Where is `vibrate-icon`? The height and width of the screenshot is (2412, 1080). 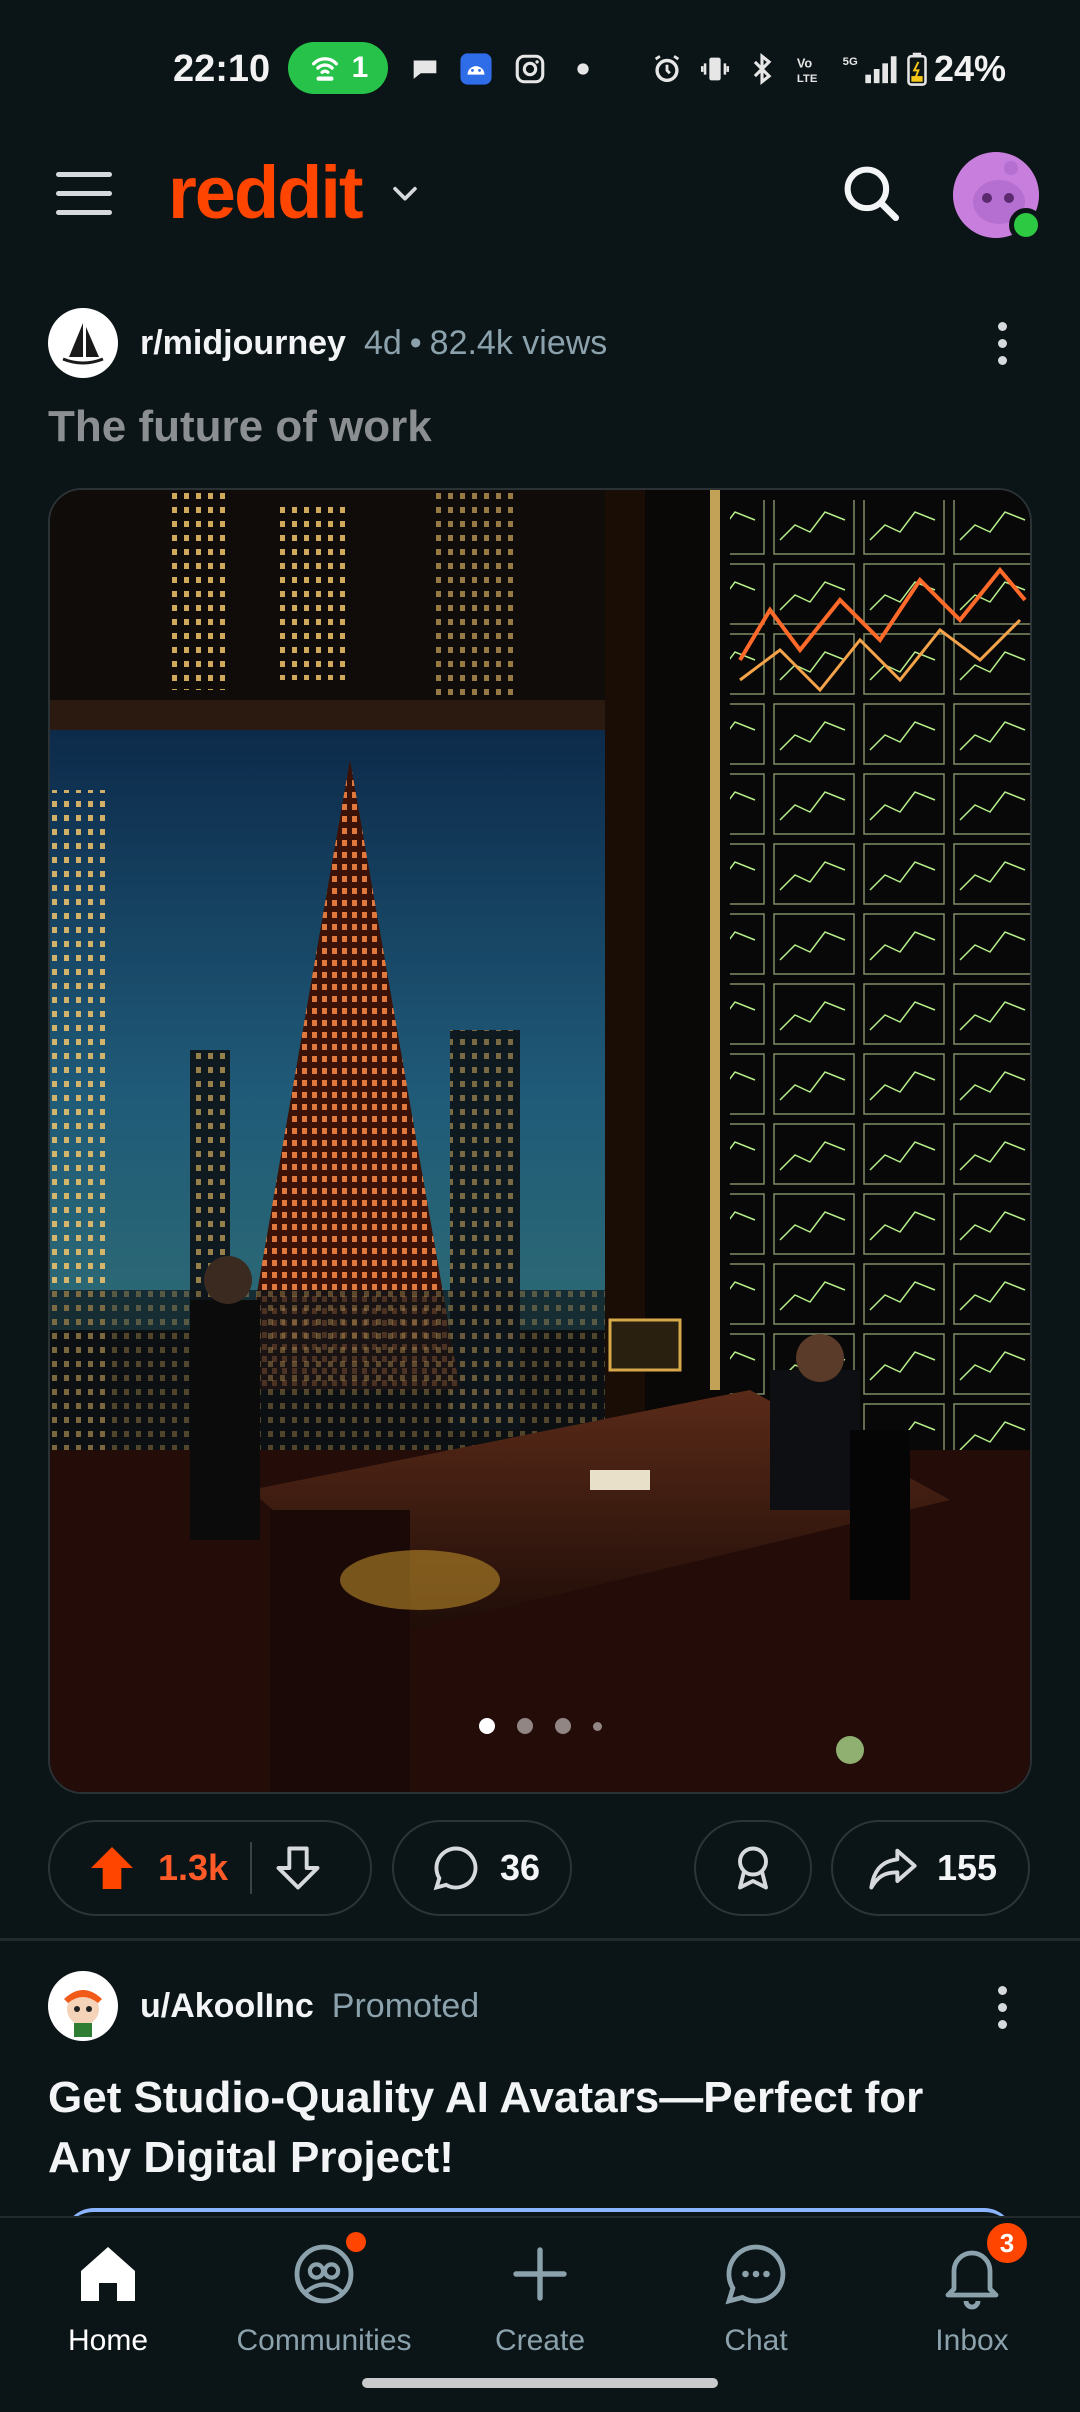 vibrate-icon is located at coordinates (715, 69).